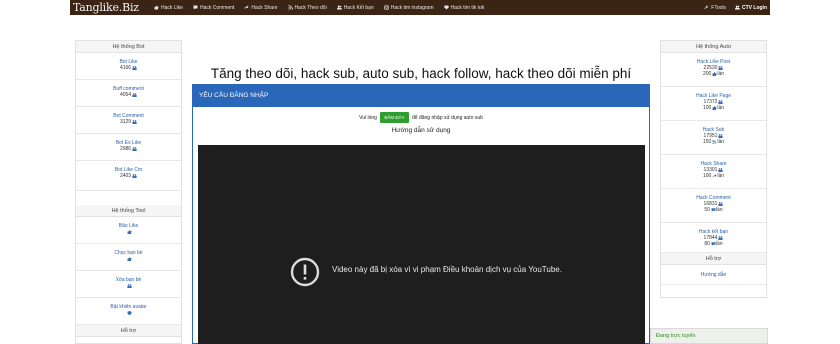 The width and height of the screenshot is (840, 344). I want to click on section-title-auto: Hệ thống Auto, so click(713, 47).